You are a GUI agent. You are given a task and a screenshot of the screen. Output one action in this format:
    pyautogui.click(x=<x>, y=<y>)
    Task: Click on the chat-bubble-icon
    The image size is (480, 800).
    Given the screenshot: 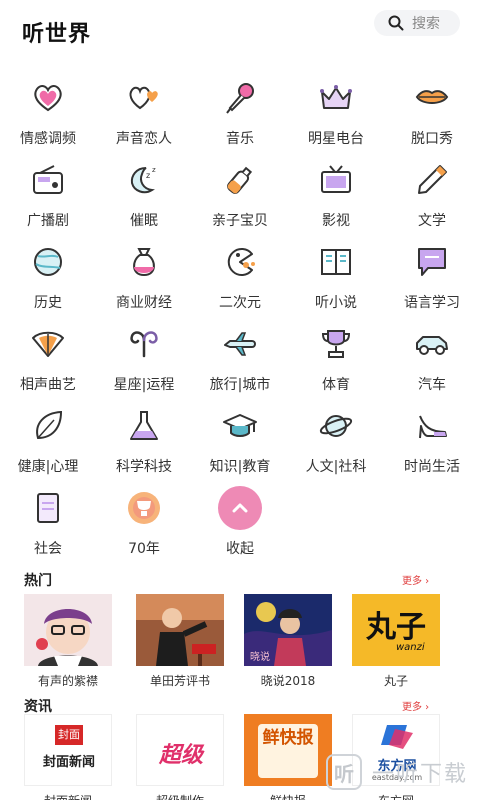 What is the action you would take?
    pyautogui.click(x=432, y=262)
    